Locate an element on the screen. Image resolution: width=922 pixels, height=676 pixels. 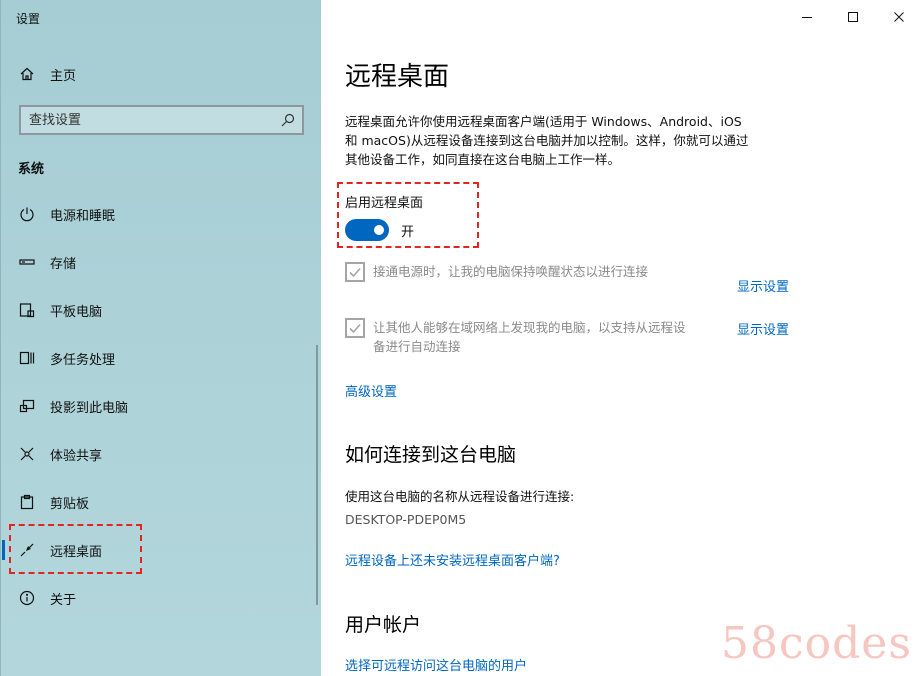
close-button is located at coordinates (899, 17).